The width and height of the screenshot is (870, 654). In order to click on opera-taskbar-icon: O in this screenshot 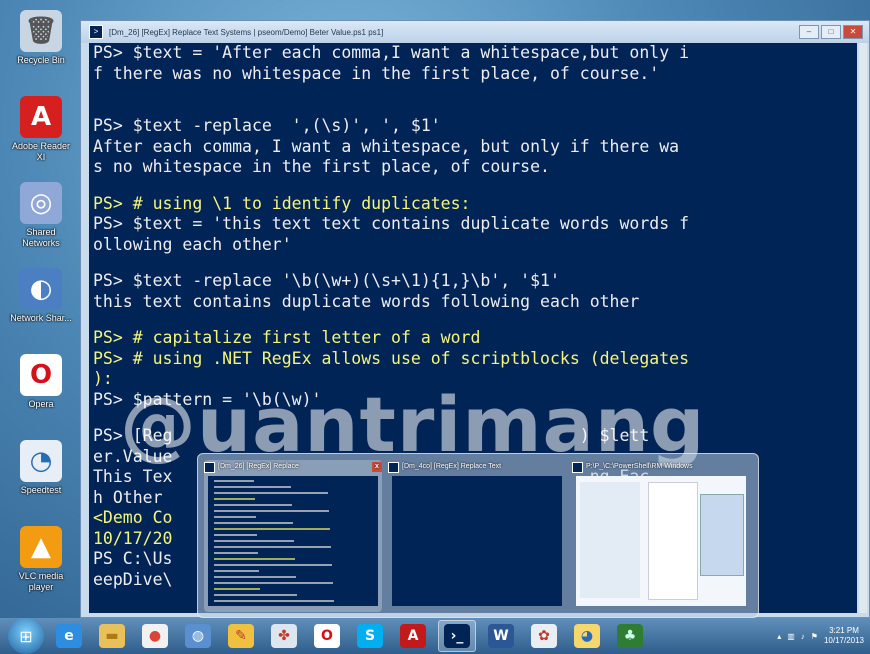, I will do `click(327, 636)`.